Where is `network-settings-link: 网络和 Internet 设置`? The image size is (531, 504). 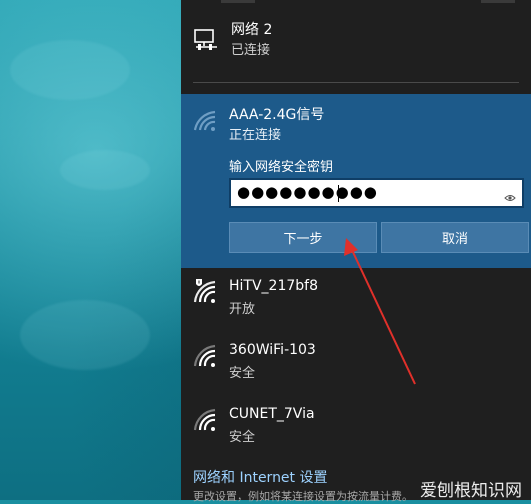 network-settings-link: 网络和 Internet 设置 is located at coordinates (260, 477).